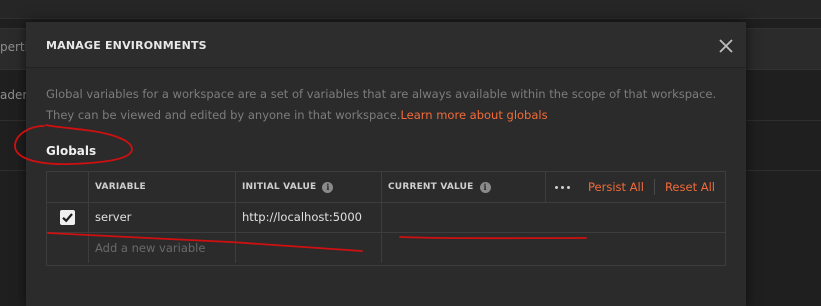 The width and height of the screenshot is (821, 306). What do you see at coordinates (14, 47) in the screenshot?
I see `background-text-fragment: perti` at bounding box center [14, 47].